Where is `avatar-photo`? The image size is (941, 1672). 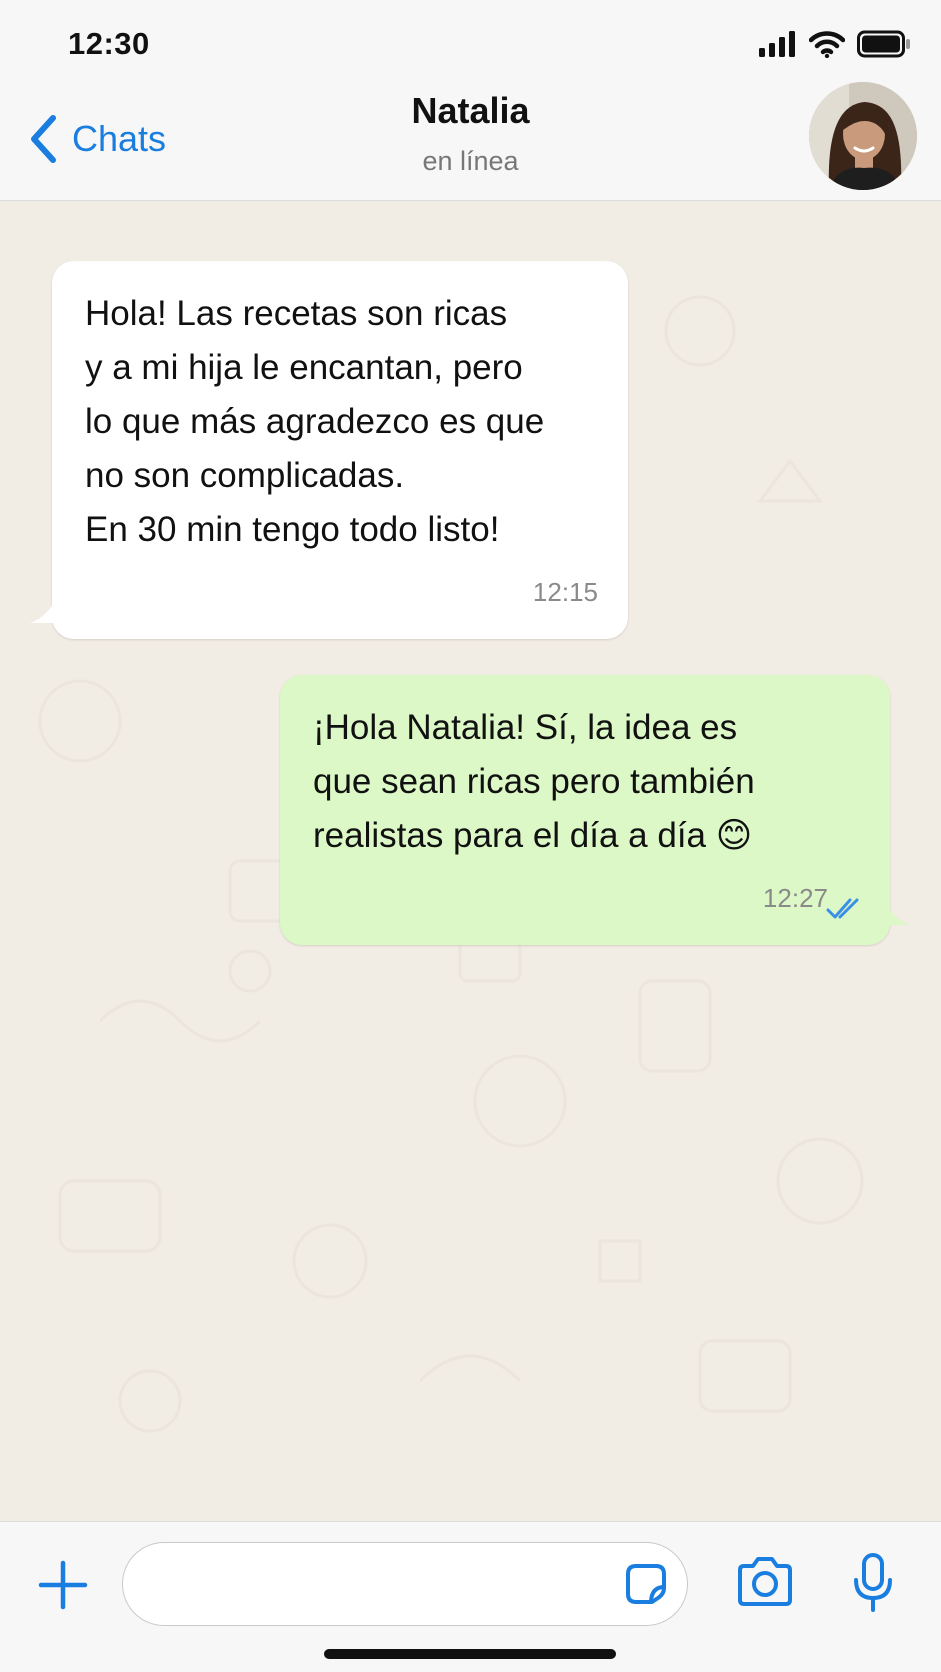 avatar-photo is located at coordinates (863, 136).